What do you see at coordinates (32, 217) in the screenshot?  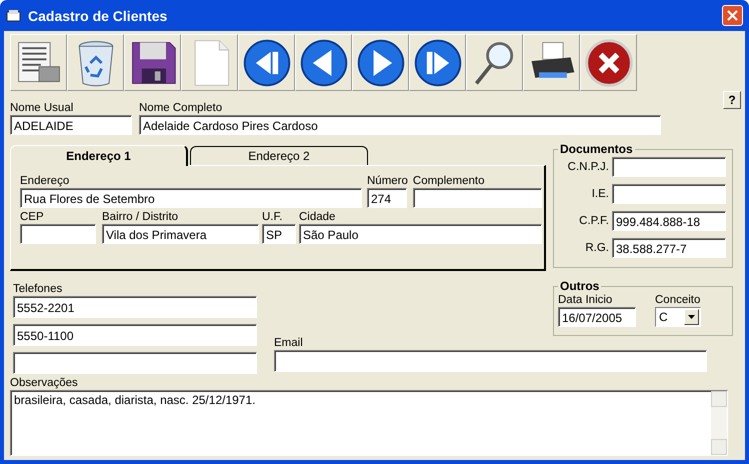 I see `field-label: CEP` at bounding box center [32, 217].